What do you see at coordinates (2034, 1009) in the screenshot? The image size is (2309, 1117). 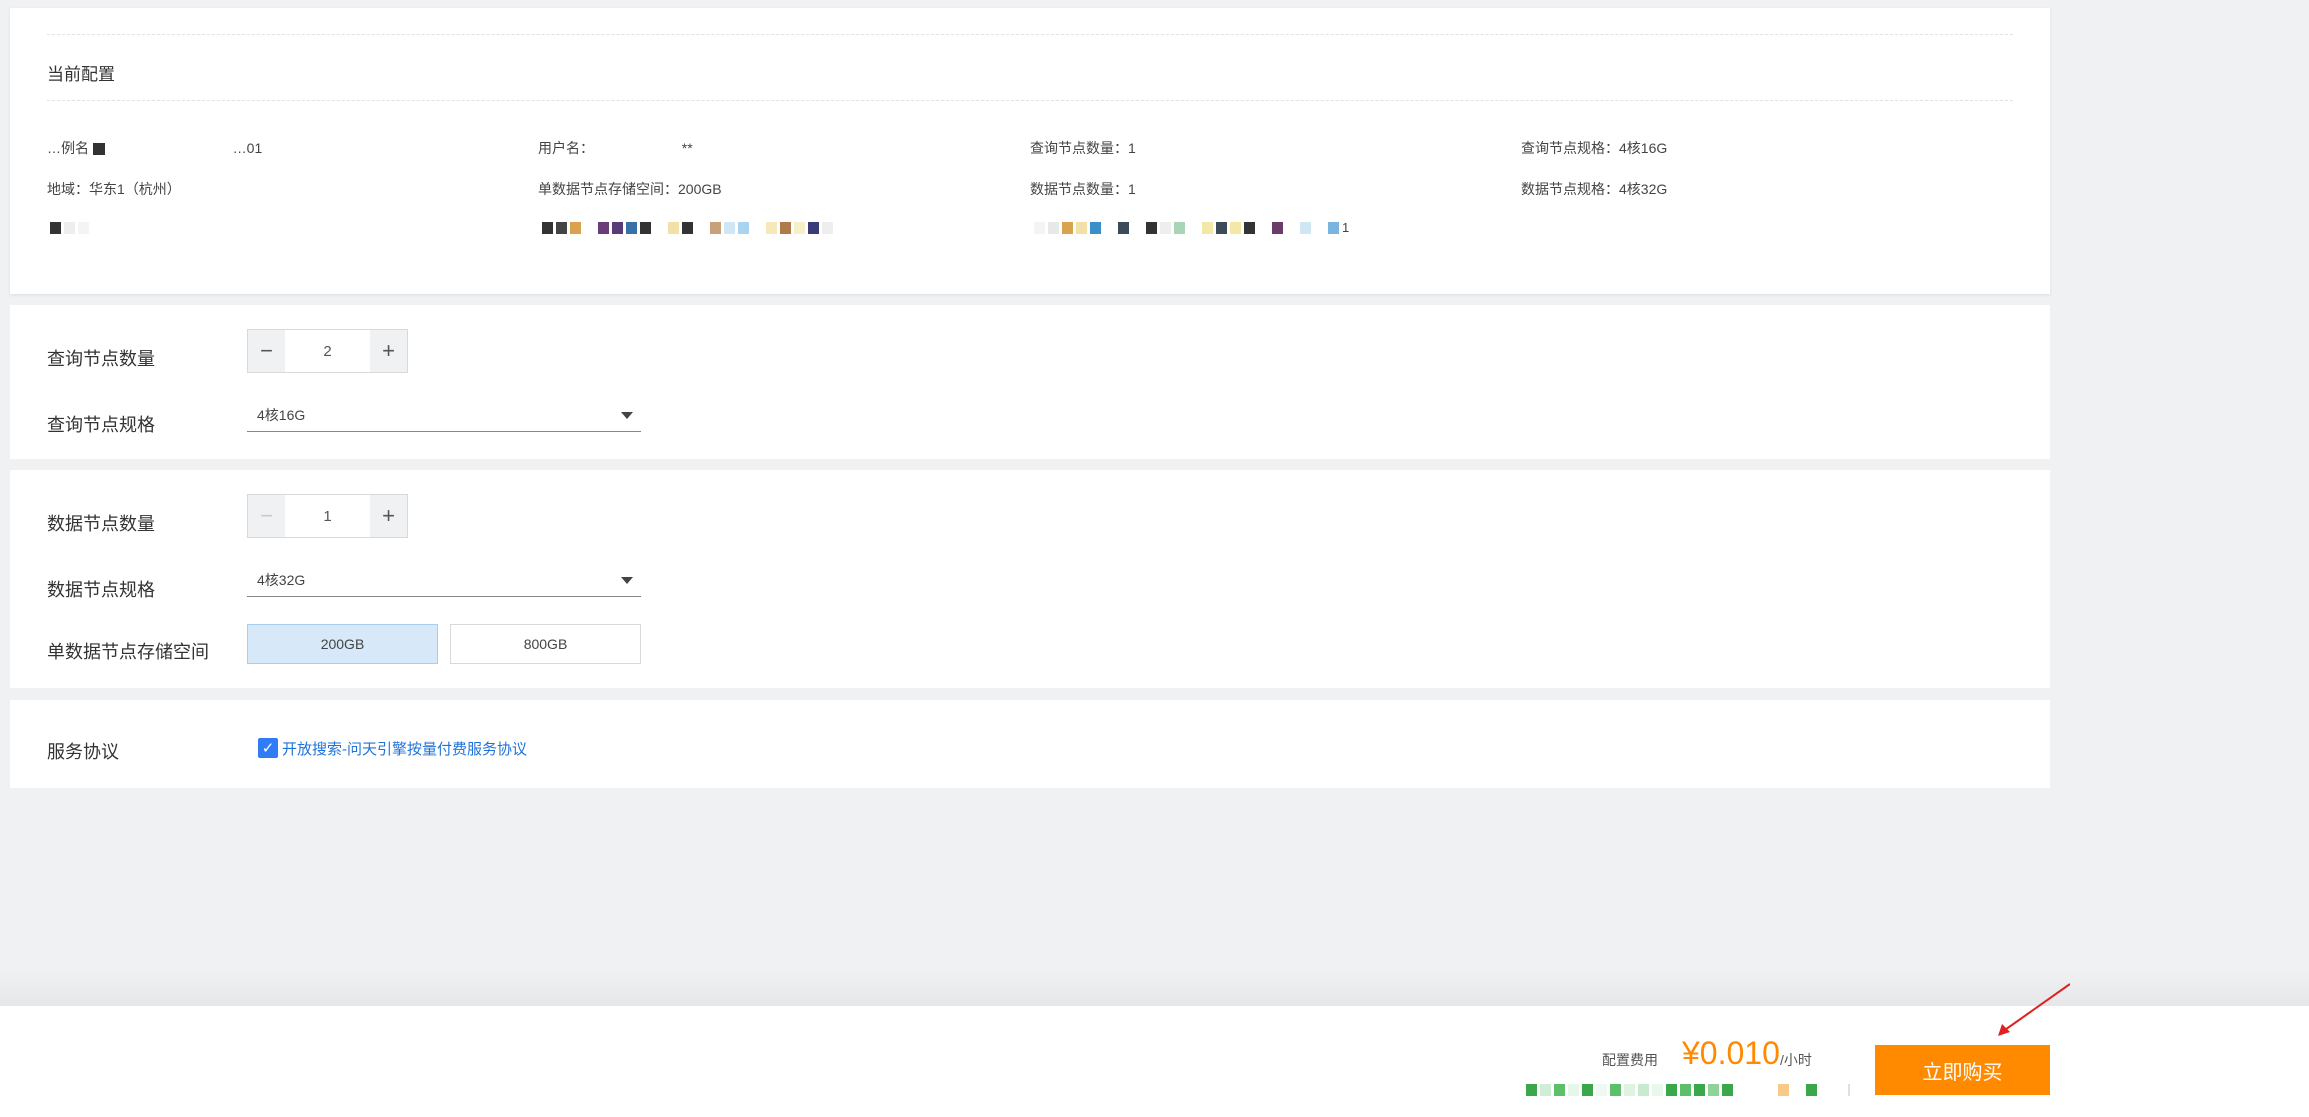 I see `annotation-arrow-icon` at bounding box center [2034, 1009].